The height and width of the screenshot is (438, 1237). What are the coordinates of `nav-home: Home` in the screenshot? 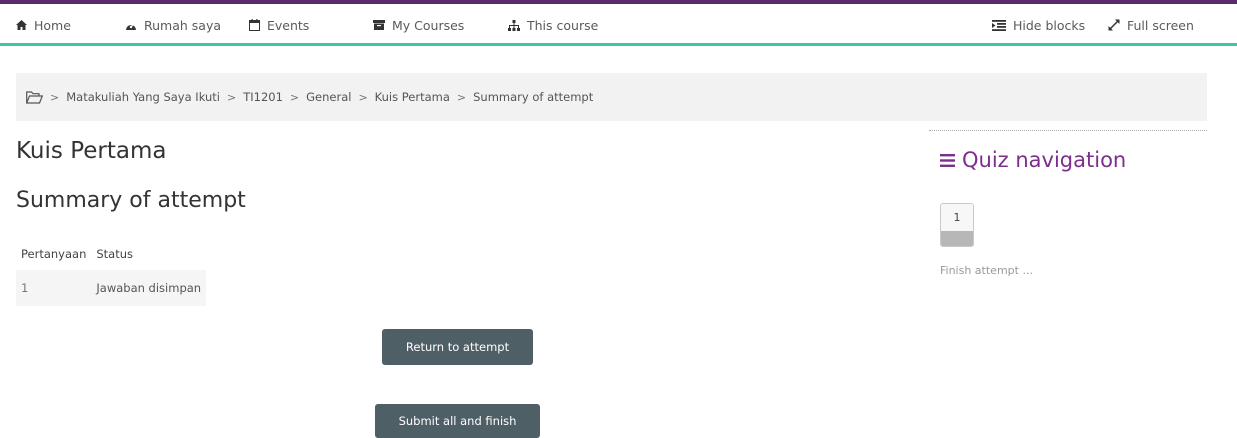 It's located at (43, 25).